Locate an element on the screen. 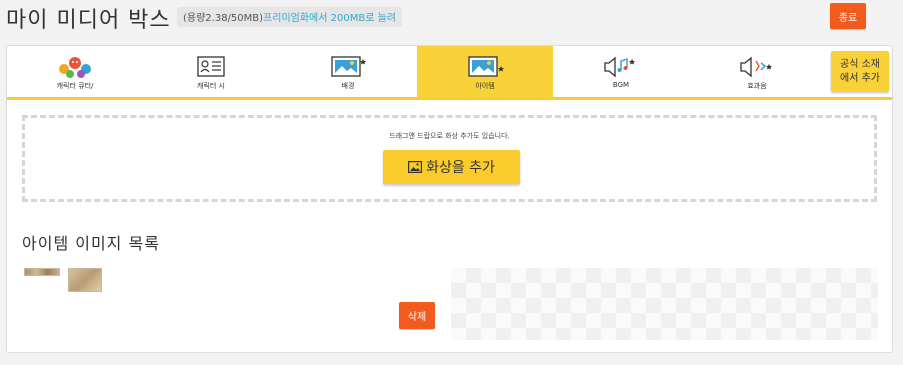  delete-button: 삭제 is located at coordinates (417, 315).